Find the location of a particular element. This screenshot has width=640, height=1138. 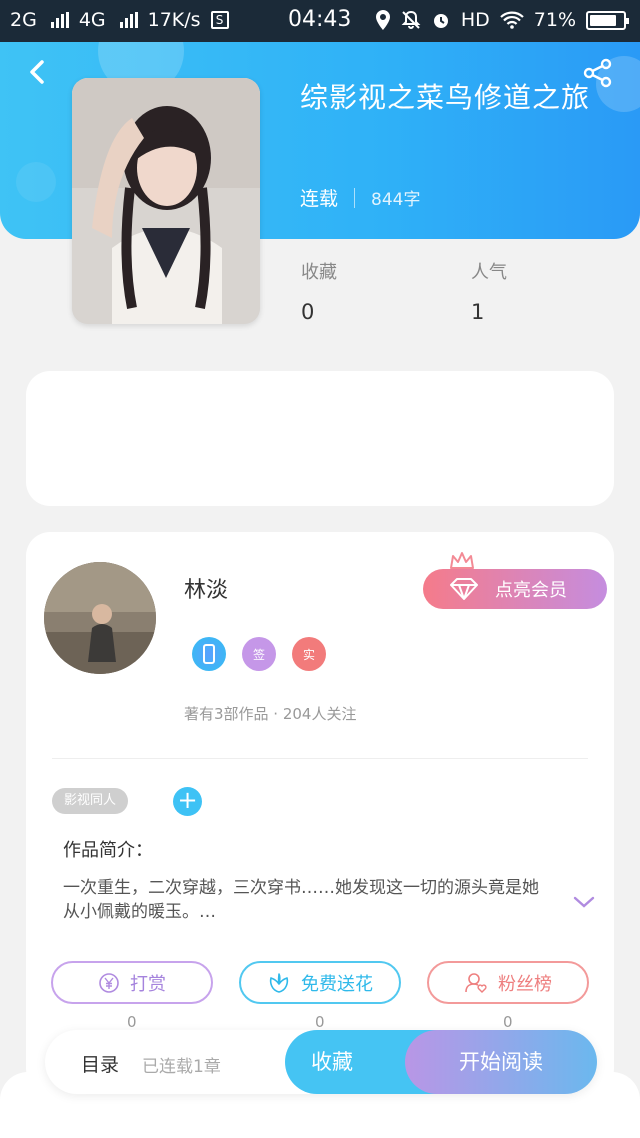

stat-favorites: 收藏 0 is located at coordinates (319, 291).